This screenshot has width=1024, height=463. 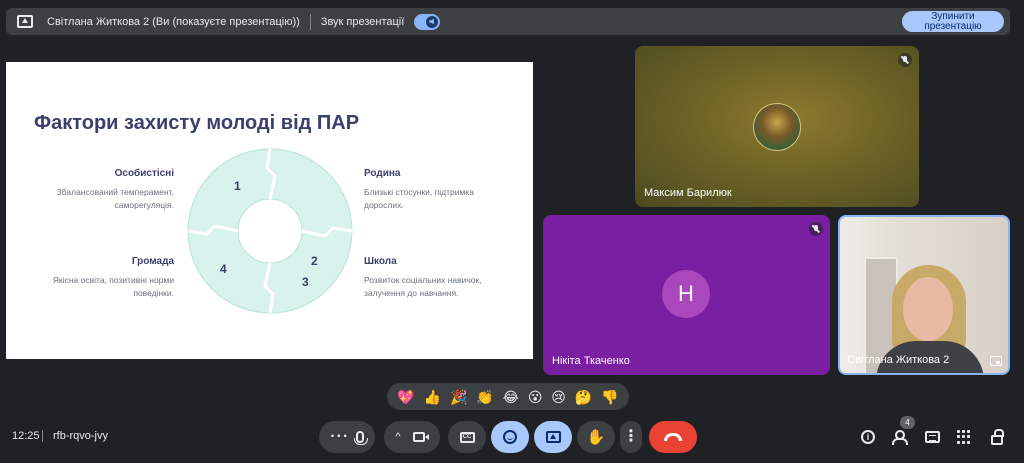 I want to click on reaction-thinking: 🤔, so click(x=583, y=397).